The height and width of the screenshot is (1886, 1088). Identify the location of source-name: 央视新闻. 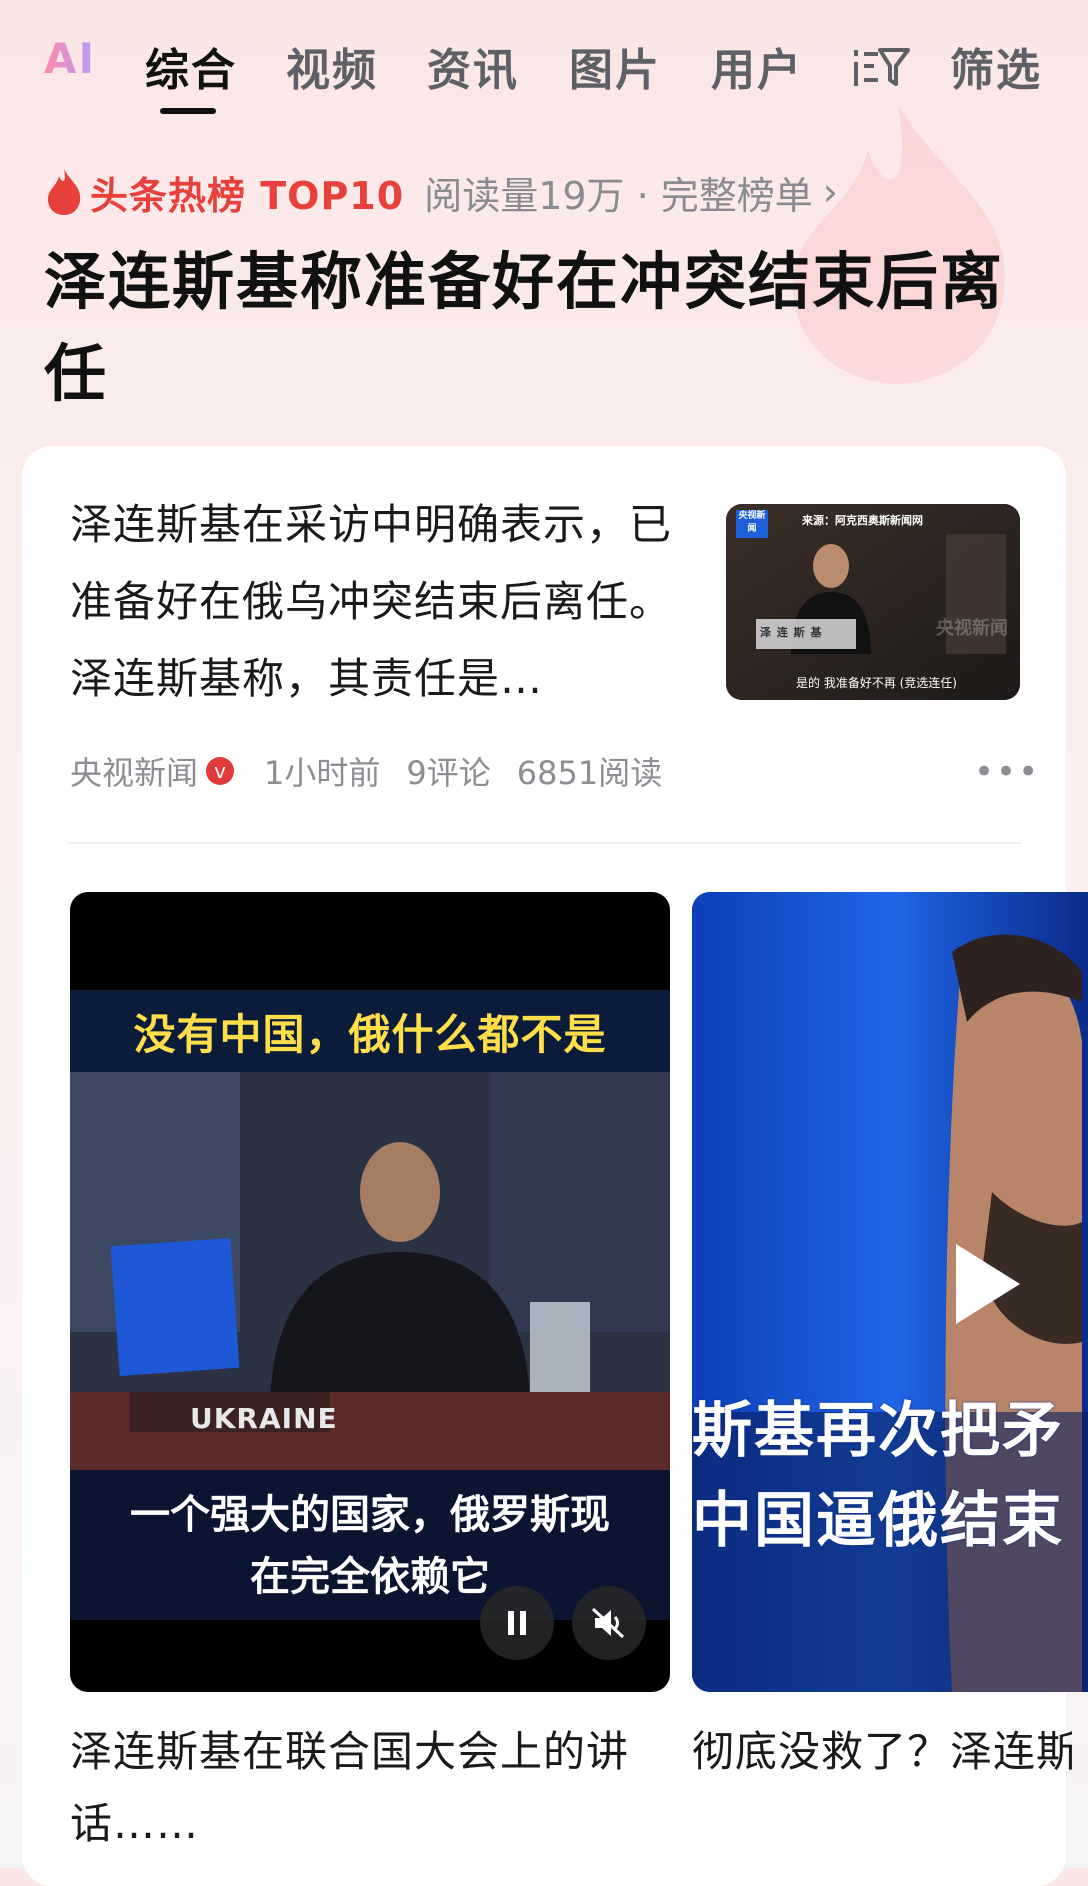
(134, 771).